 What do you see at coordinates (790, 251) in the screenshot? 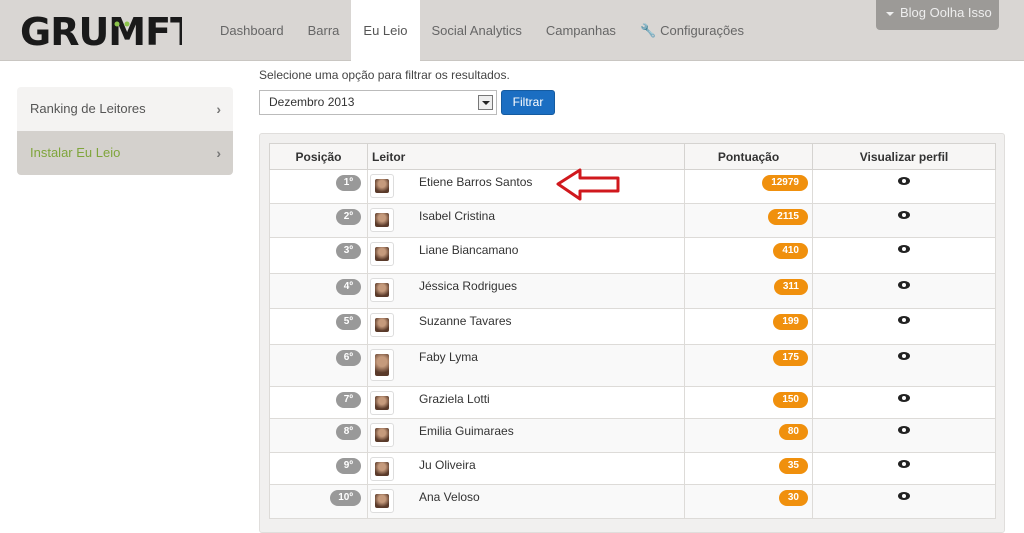
I see `score-badge: 410` at bounding box center [790, 251].